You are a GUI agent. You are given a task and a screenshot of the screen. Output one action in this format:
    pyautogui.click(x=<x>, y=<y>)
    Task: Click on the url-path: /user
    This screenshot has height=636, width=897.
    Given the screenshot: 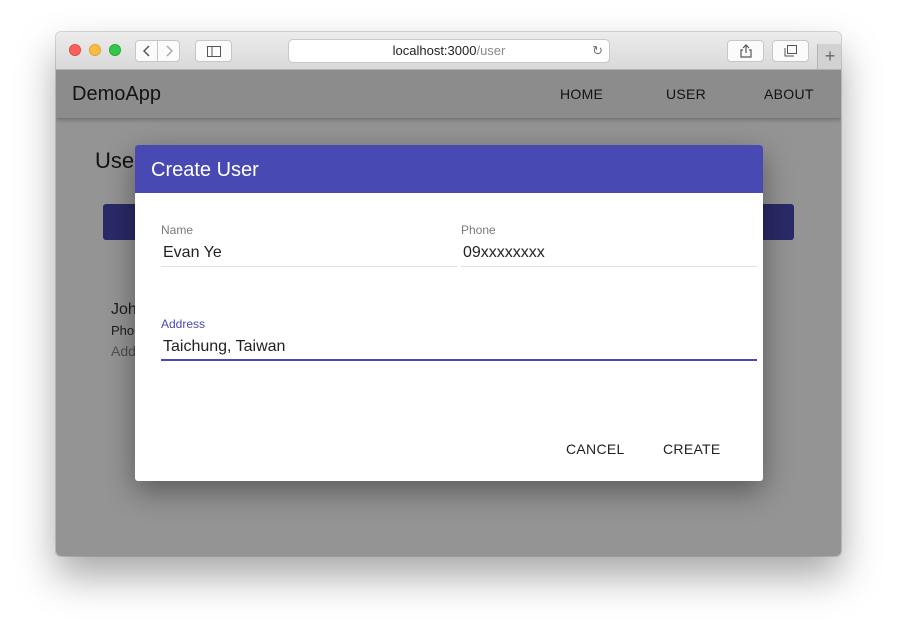 What is the action you would take?
    pyautogui.click(x=491, y=50)
    